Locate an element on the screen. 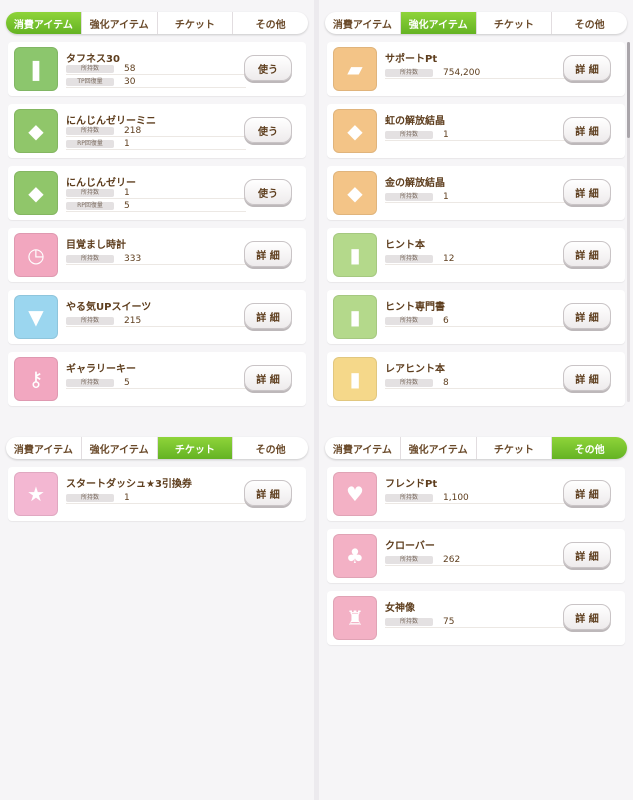 The height and width of the screenshot is (800, 633). stat-row: 所持数 262 is located at coordinates (475, 560).